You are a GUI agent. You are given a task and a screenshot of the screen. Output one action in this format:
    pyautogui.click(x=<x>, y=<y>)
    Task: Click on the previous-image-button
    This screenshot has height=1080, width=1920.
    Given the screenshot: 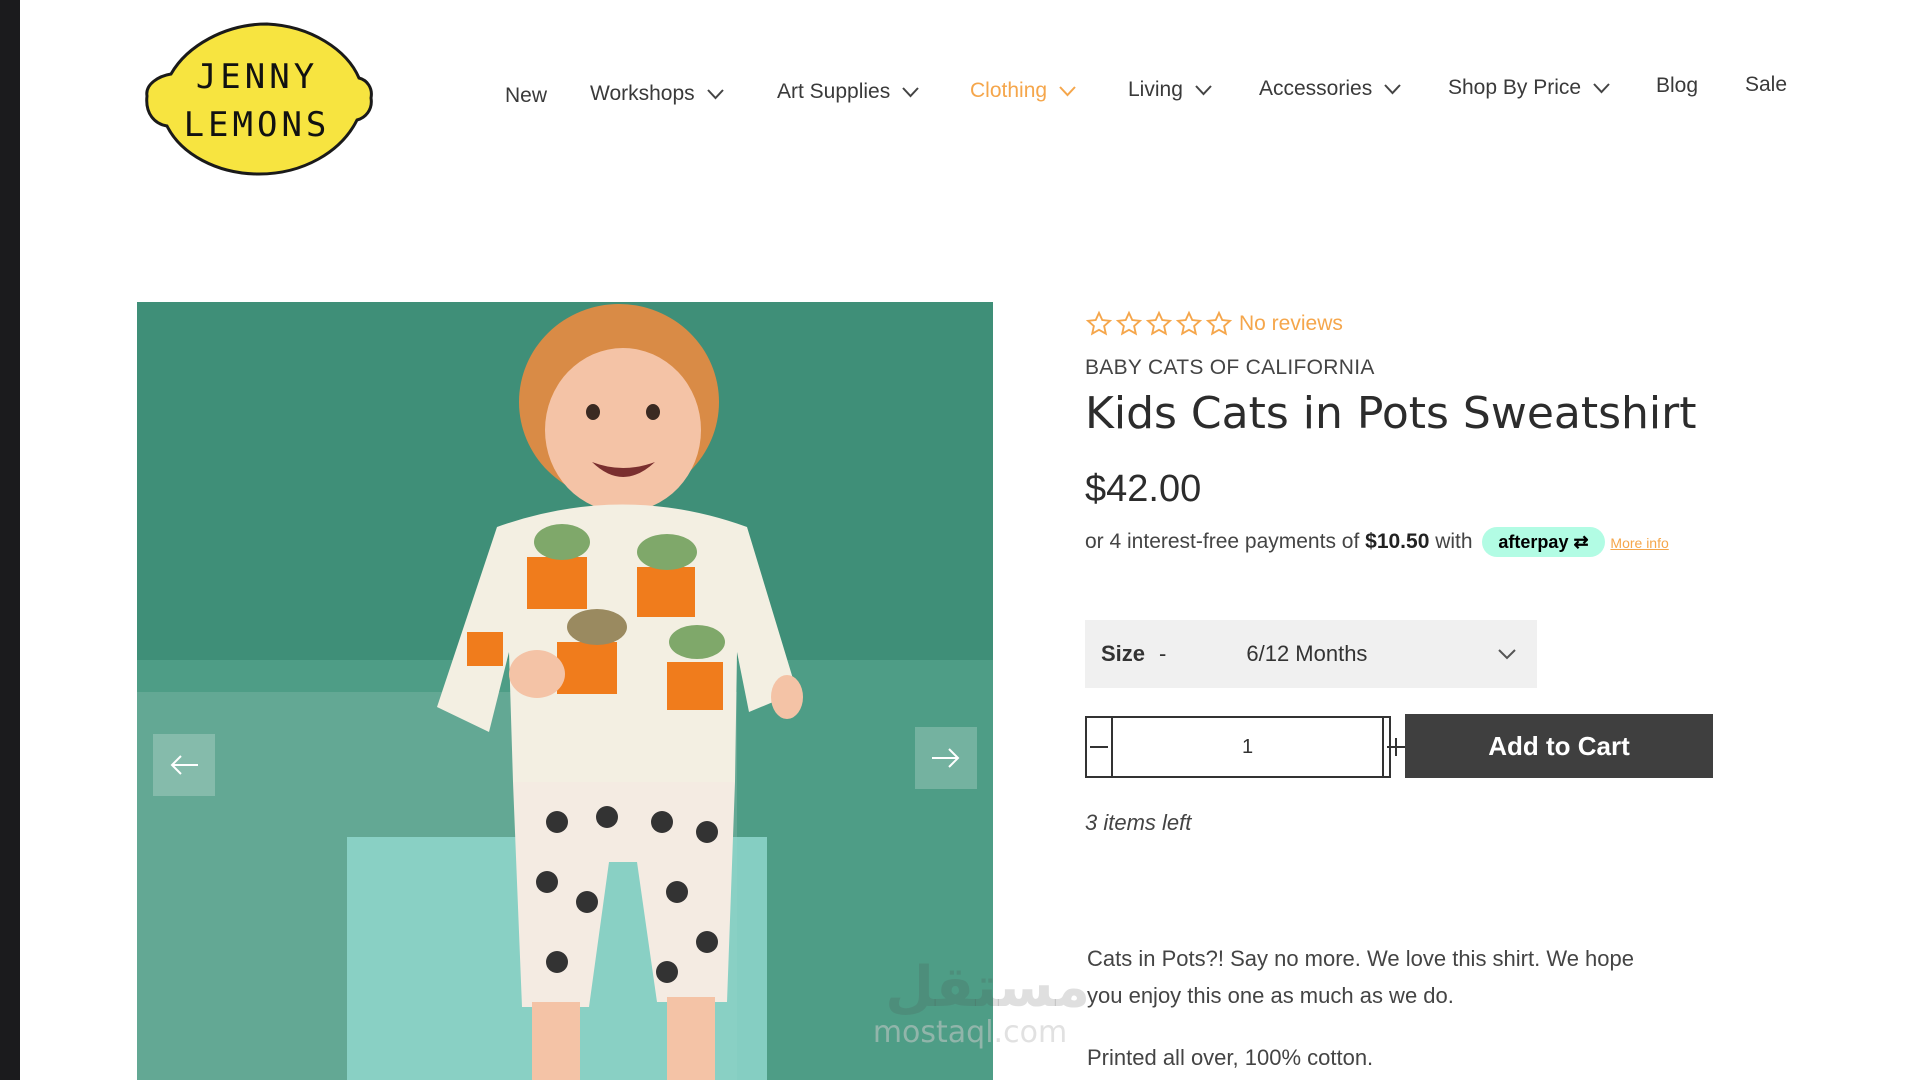 What is the action you would take?
    pyautogui.click(x=184, y=765)
    